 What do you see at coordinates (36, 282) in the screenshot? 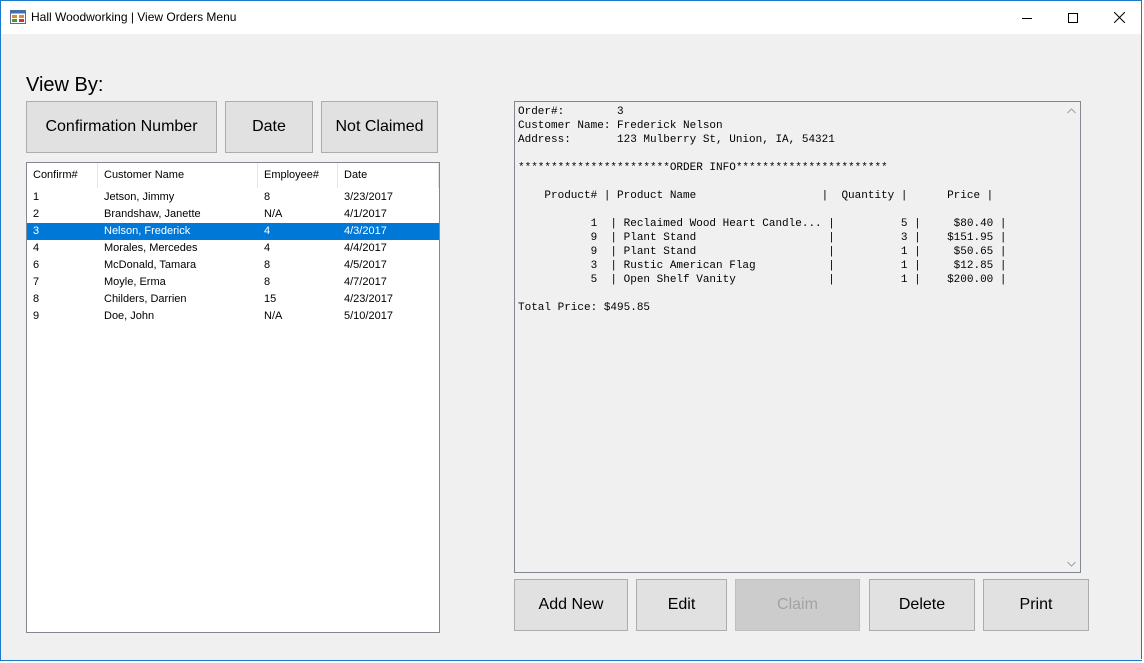
I see `cell-confirm: 7` at bounding box center [36, 282].